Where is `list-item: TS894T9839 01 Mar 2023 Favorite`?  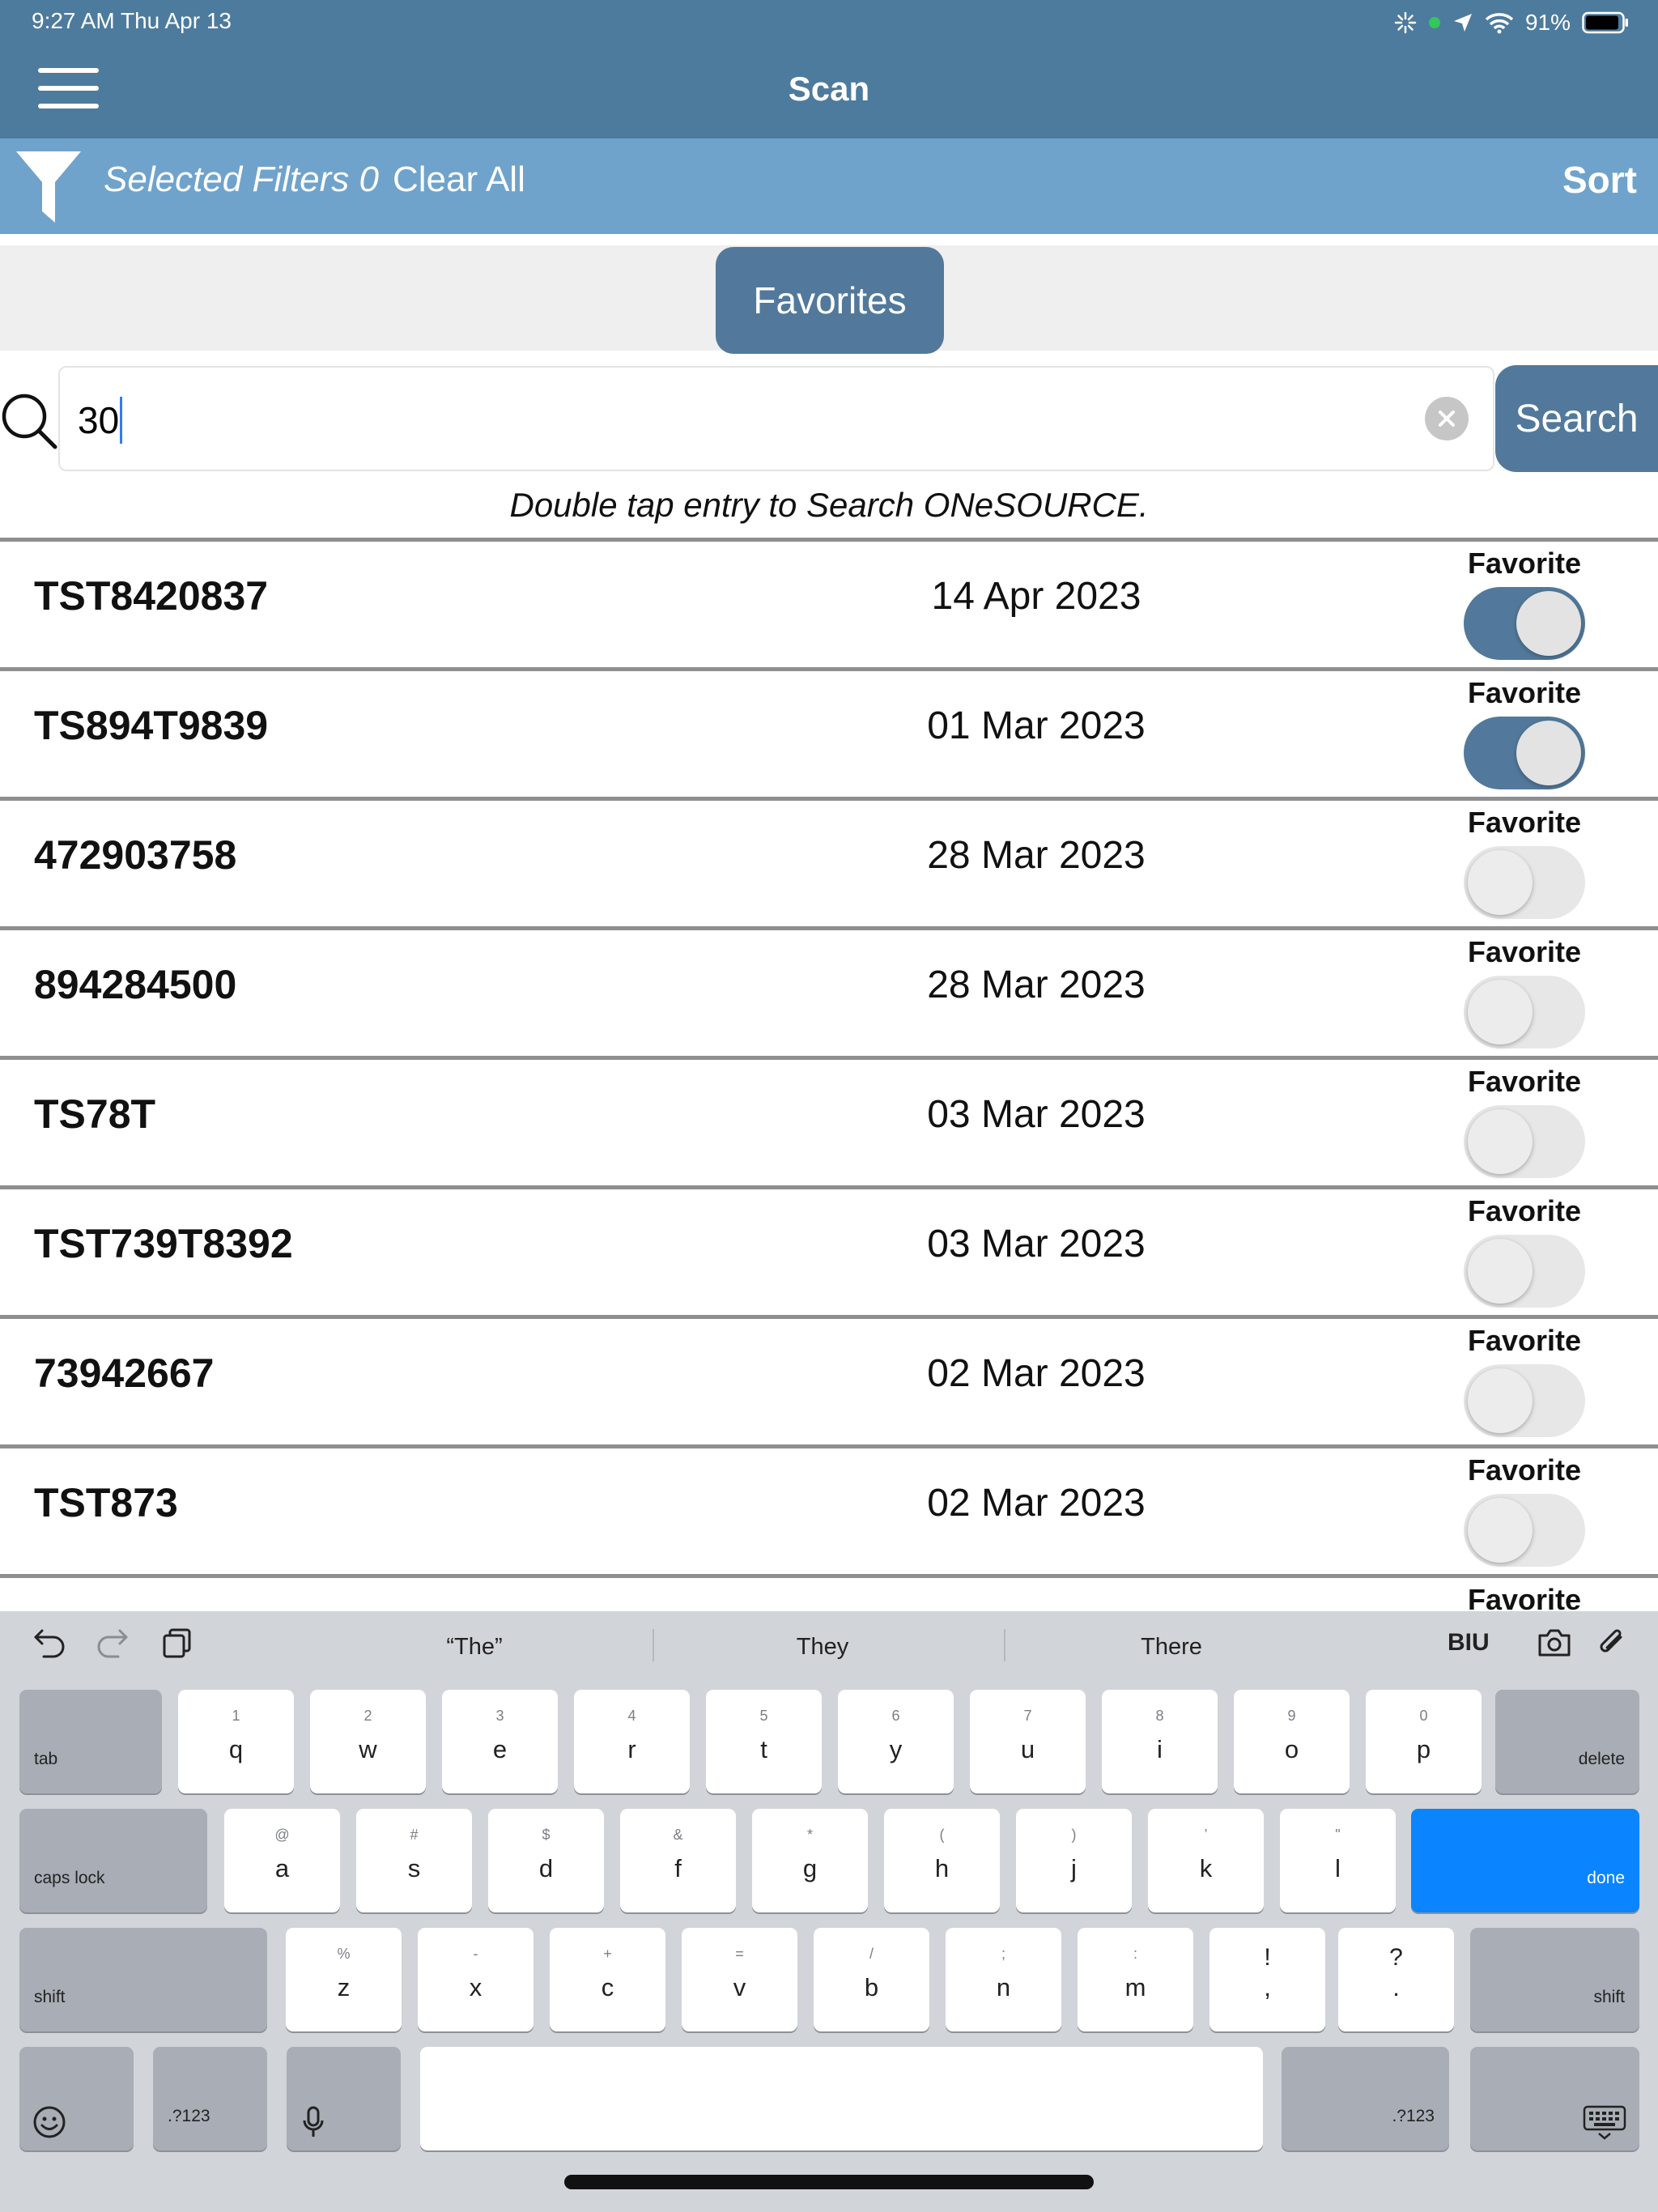 list-item: TS894T9839 01 Mar 2023 Favorite is located at coordinates (829, 732).